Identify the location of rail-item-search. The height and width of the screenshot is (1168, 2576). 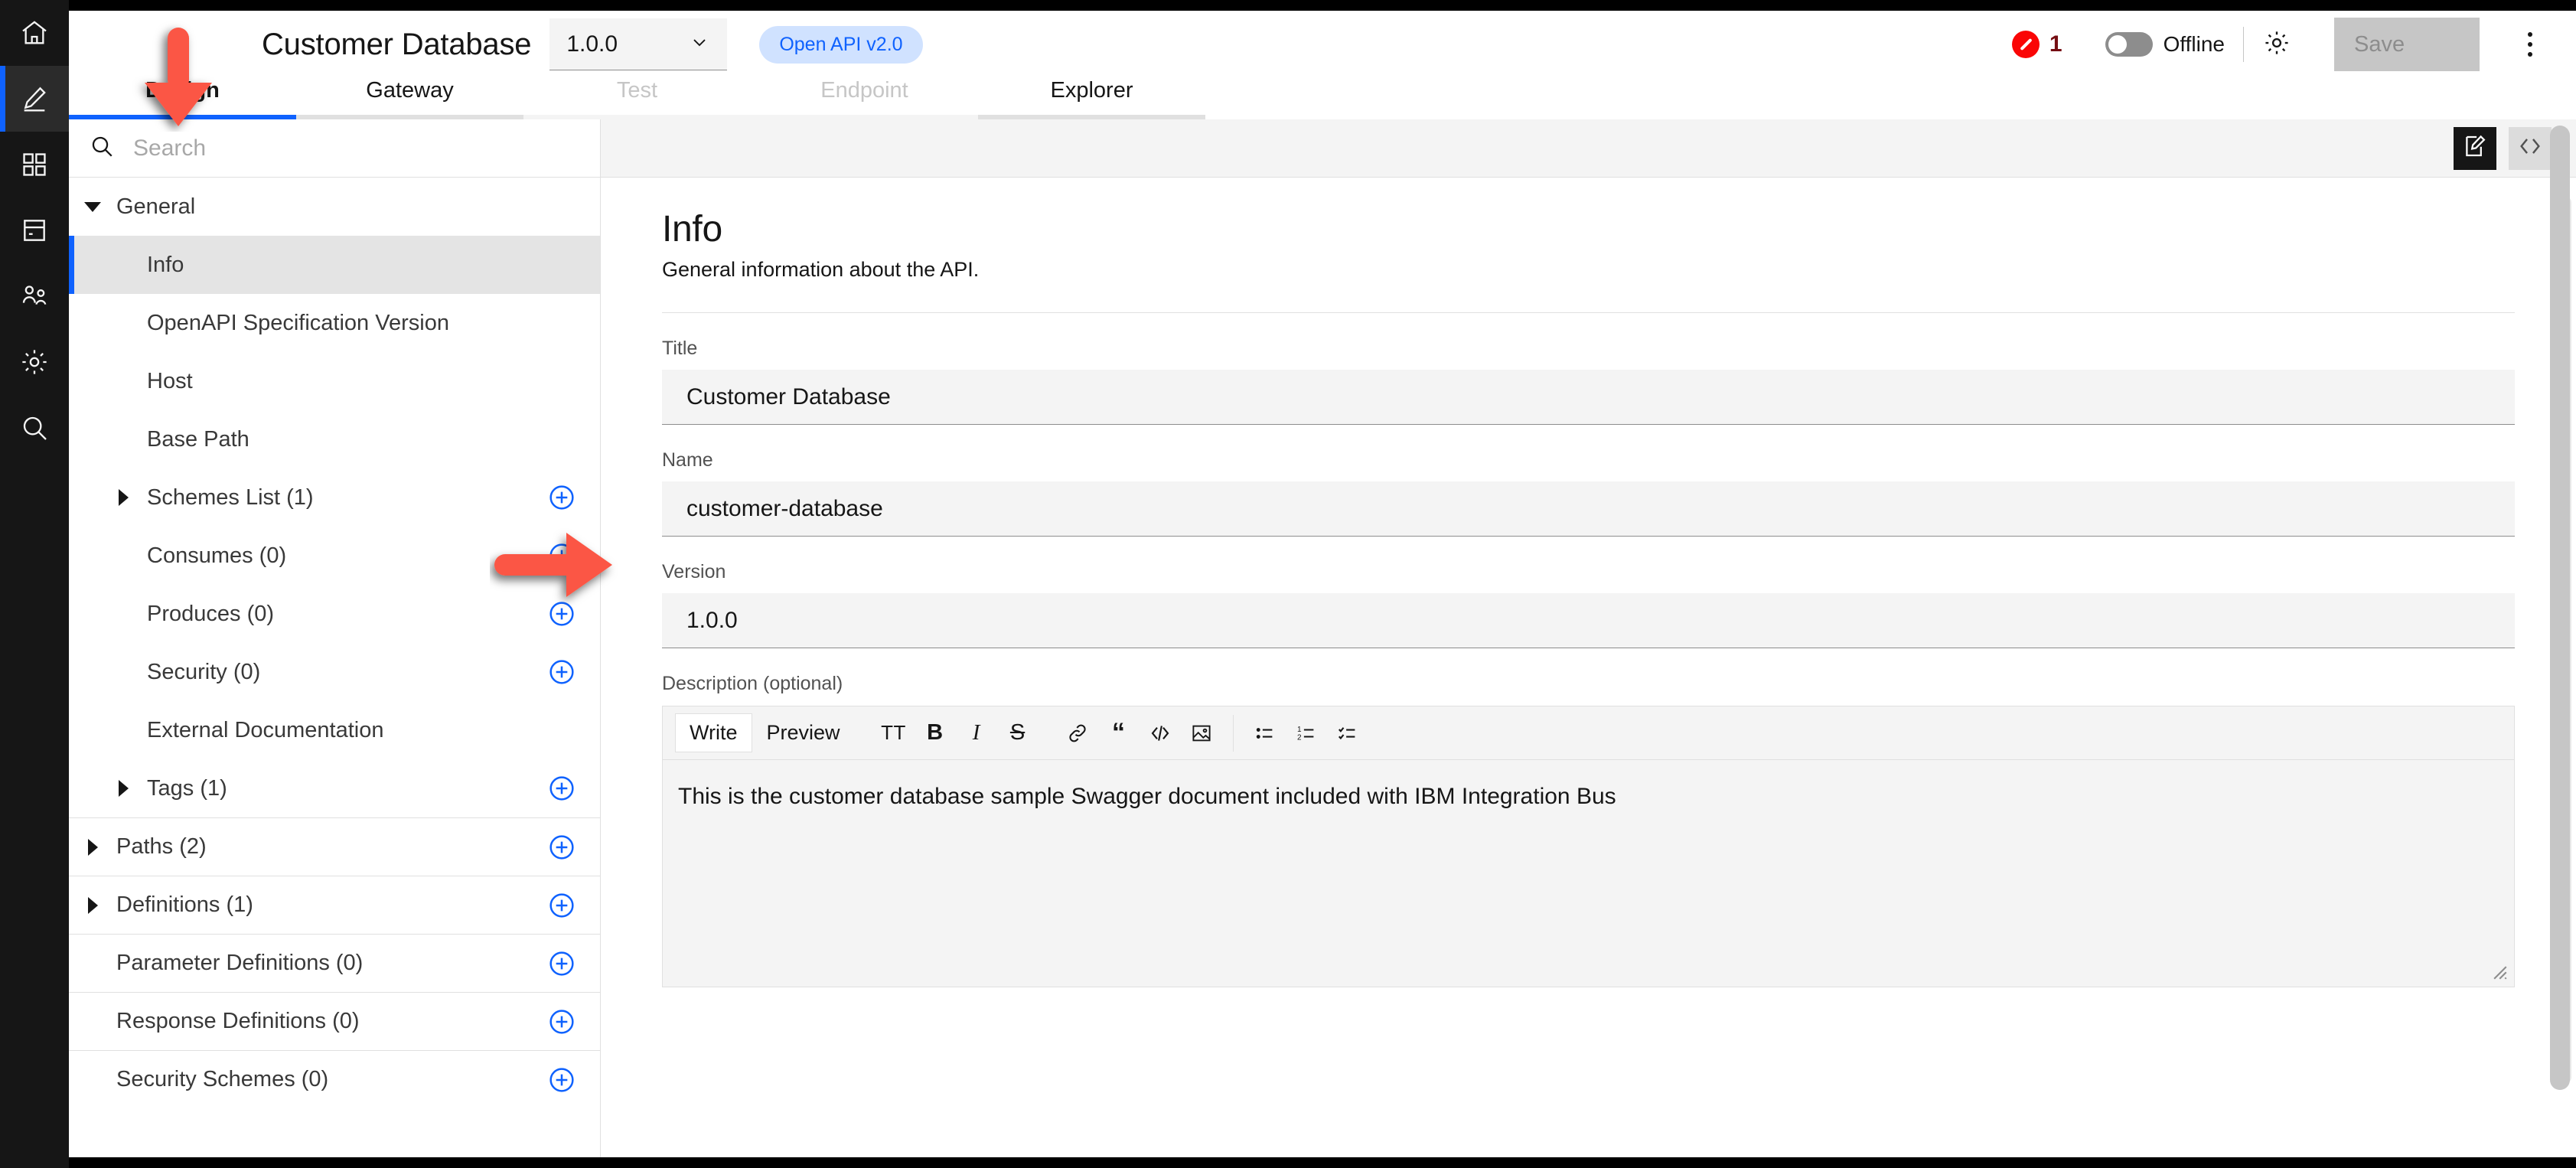
(34, 428).